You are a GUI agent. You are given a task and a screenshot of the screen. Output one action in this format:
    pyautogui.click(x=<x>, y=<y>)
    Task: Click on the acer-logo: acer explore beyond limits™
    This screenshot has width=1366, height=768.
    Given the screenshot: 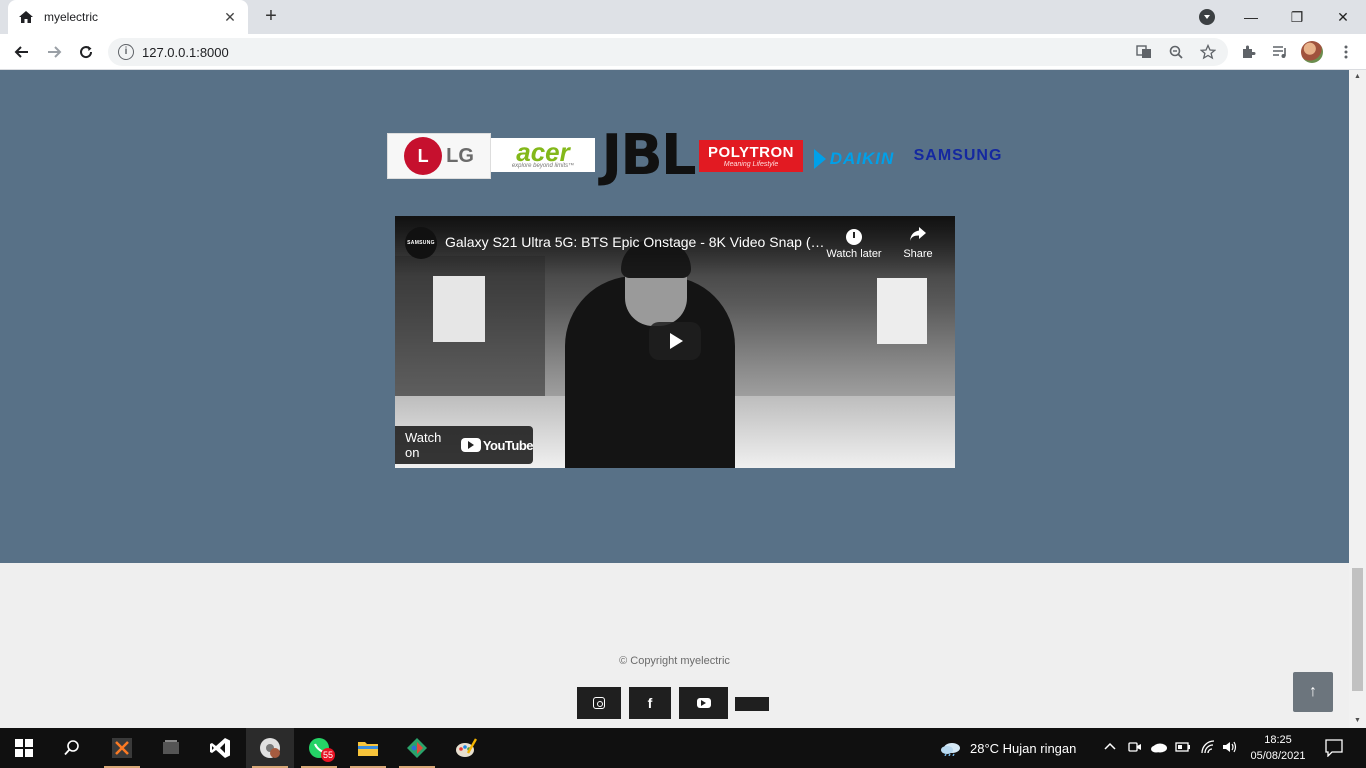 What is the action you would take?
    pyautogui.click(x=543, y=155)
    